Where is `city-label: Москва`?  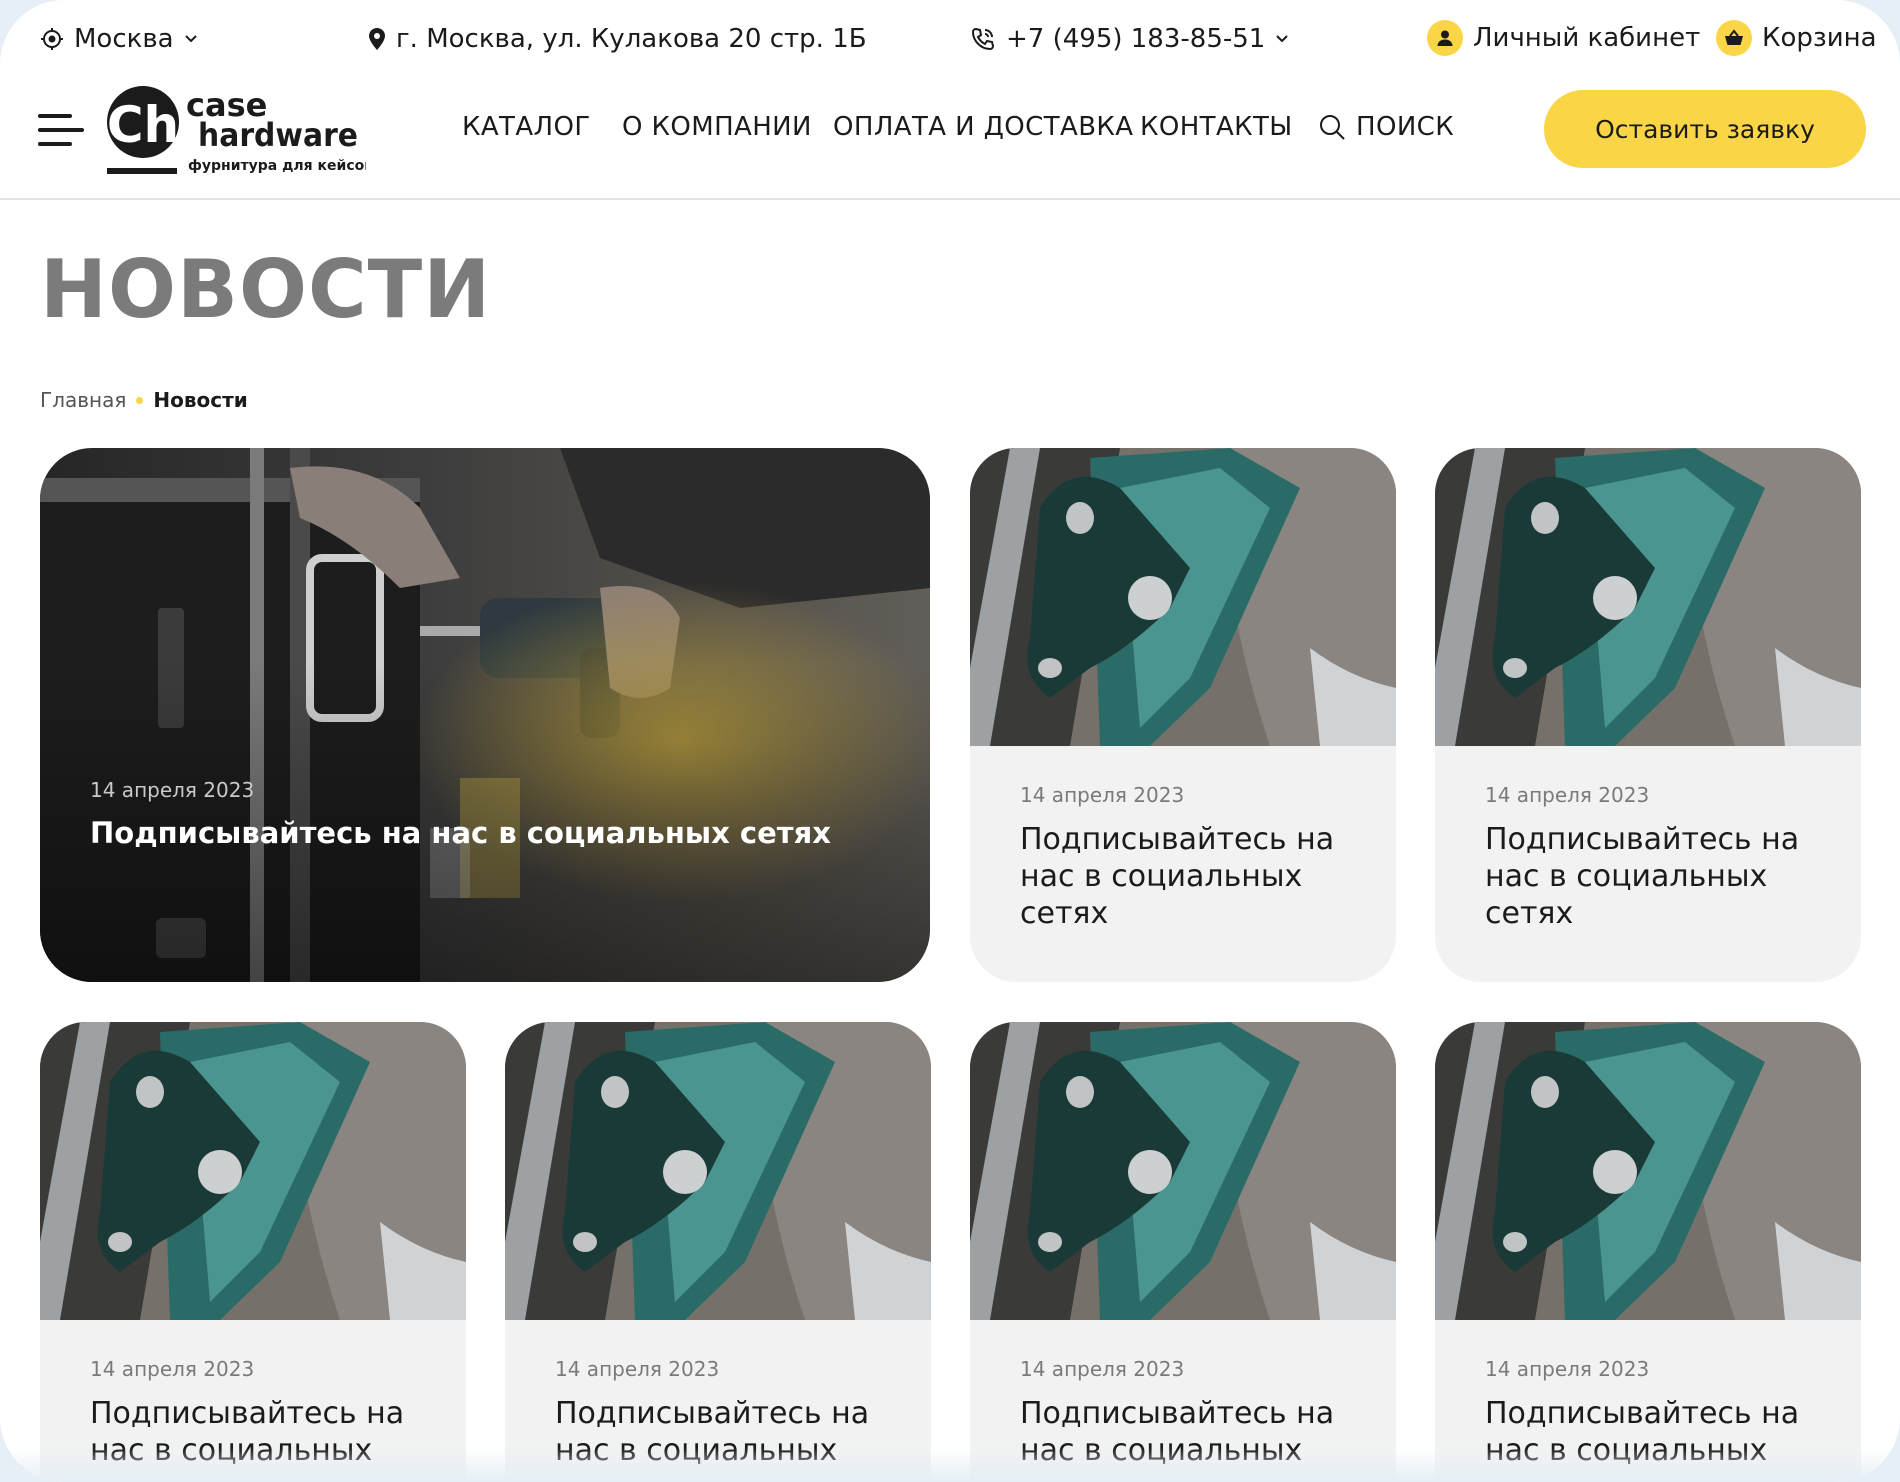 city-label: Москва is located at coordinates (124, 39).